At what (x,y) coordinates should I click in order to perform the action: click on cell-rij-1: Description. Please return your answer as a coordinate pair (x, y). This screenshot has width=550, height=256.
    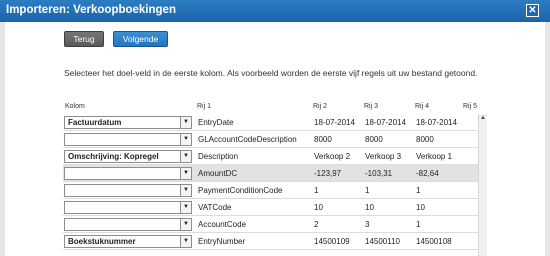
    Looking at the image, I should click on (218, 156).